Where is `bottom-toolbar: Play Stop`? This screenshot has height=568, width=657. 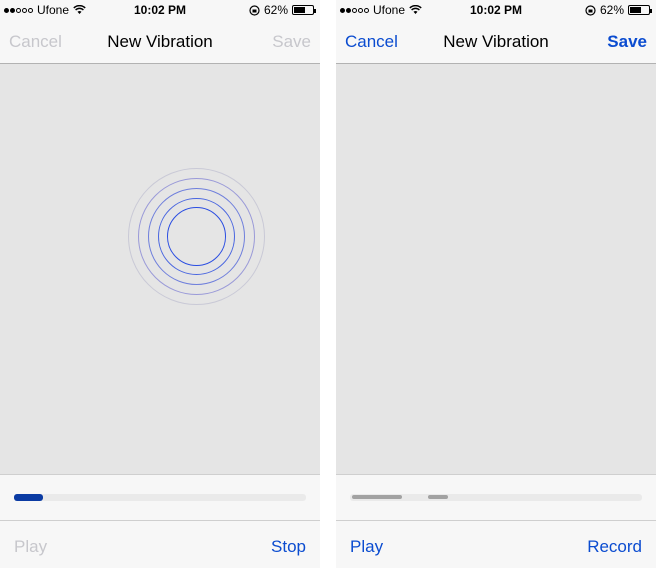
bottom-toolbar: Play Stop is located at coordinates (160, 544).